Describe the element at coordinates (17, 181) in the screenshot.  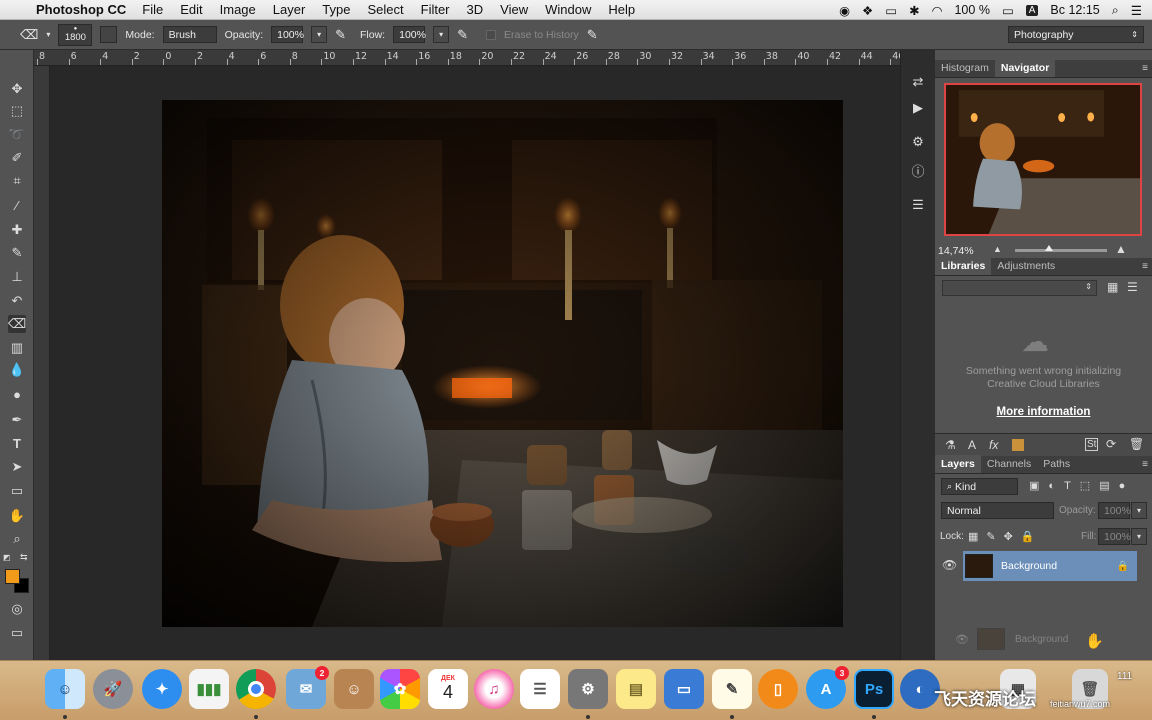
I see `crop-tool-icon: ⌗` at that location.